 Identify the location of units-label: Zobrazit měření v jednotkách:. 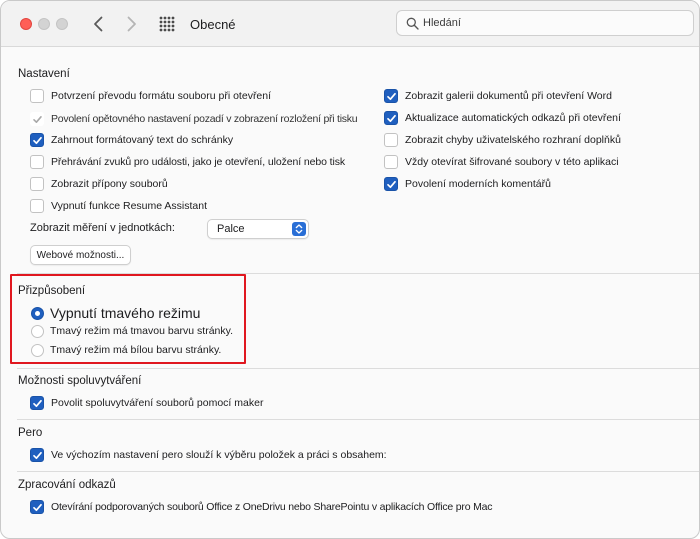
(102, 228).